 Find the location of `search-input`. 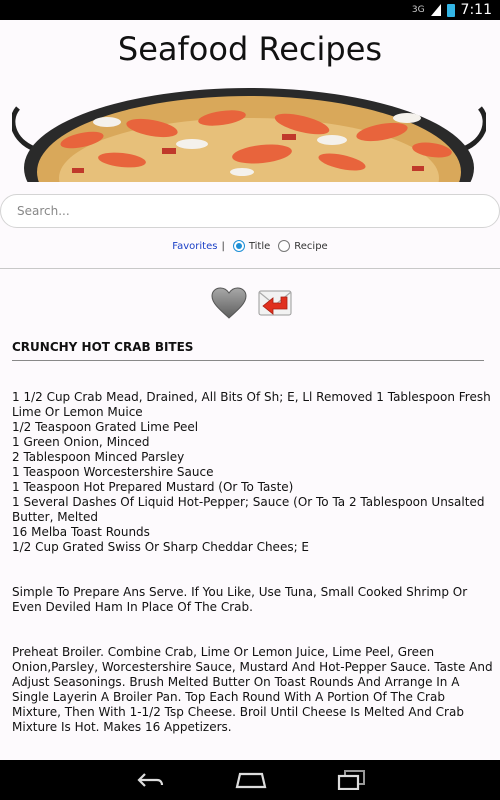

search-input is located at coordinates (250, 211).